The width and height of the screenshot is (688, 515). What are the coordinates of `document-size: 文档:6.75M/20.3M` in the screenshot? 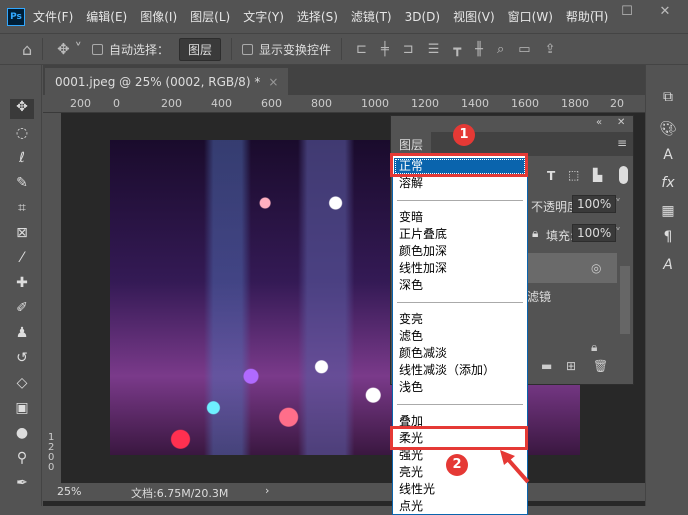 It's located at (180, 493).